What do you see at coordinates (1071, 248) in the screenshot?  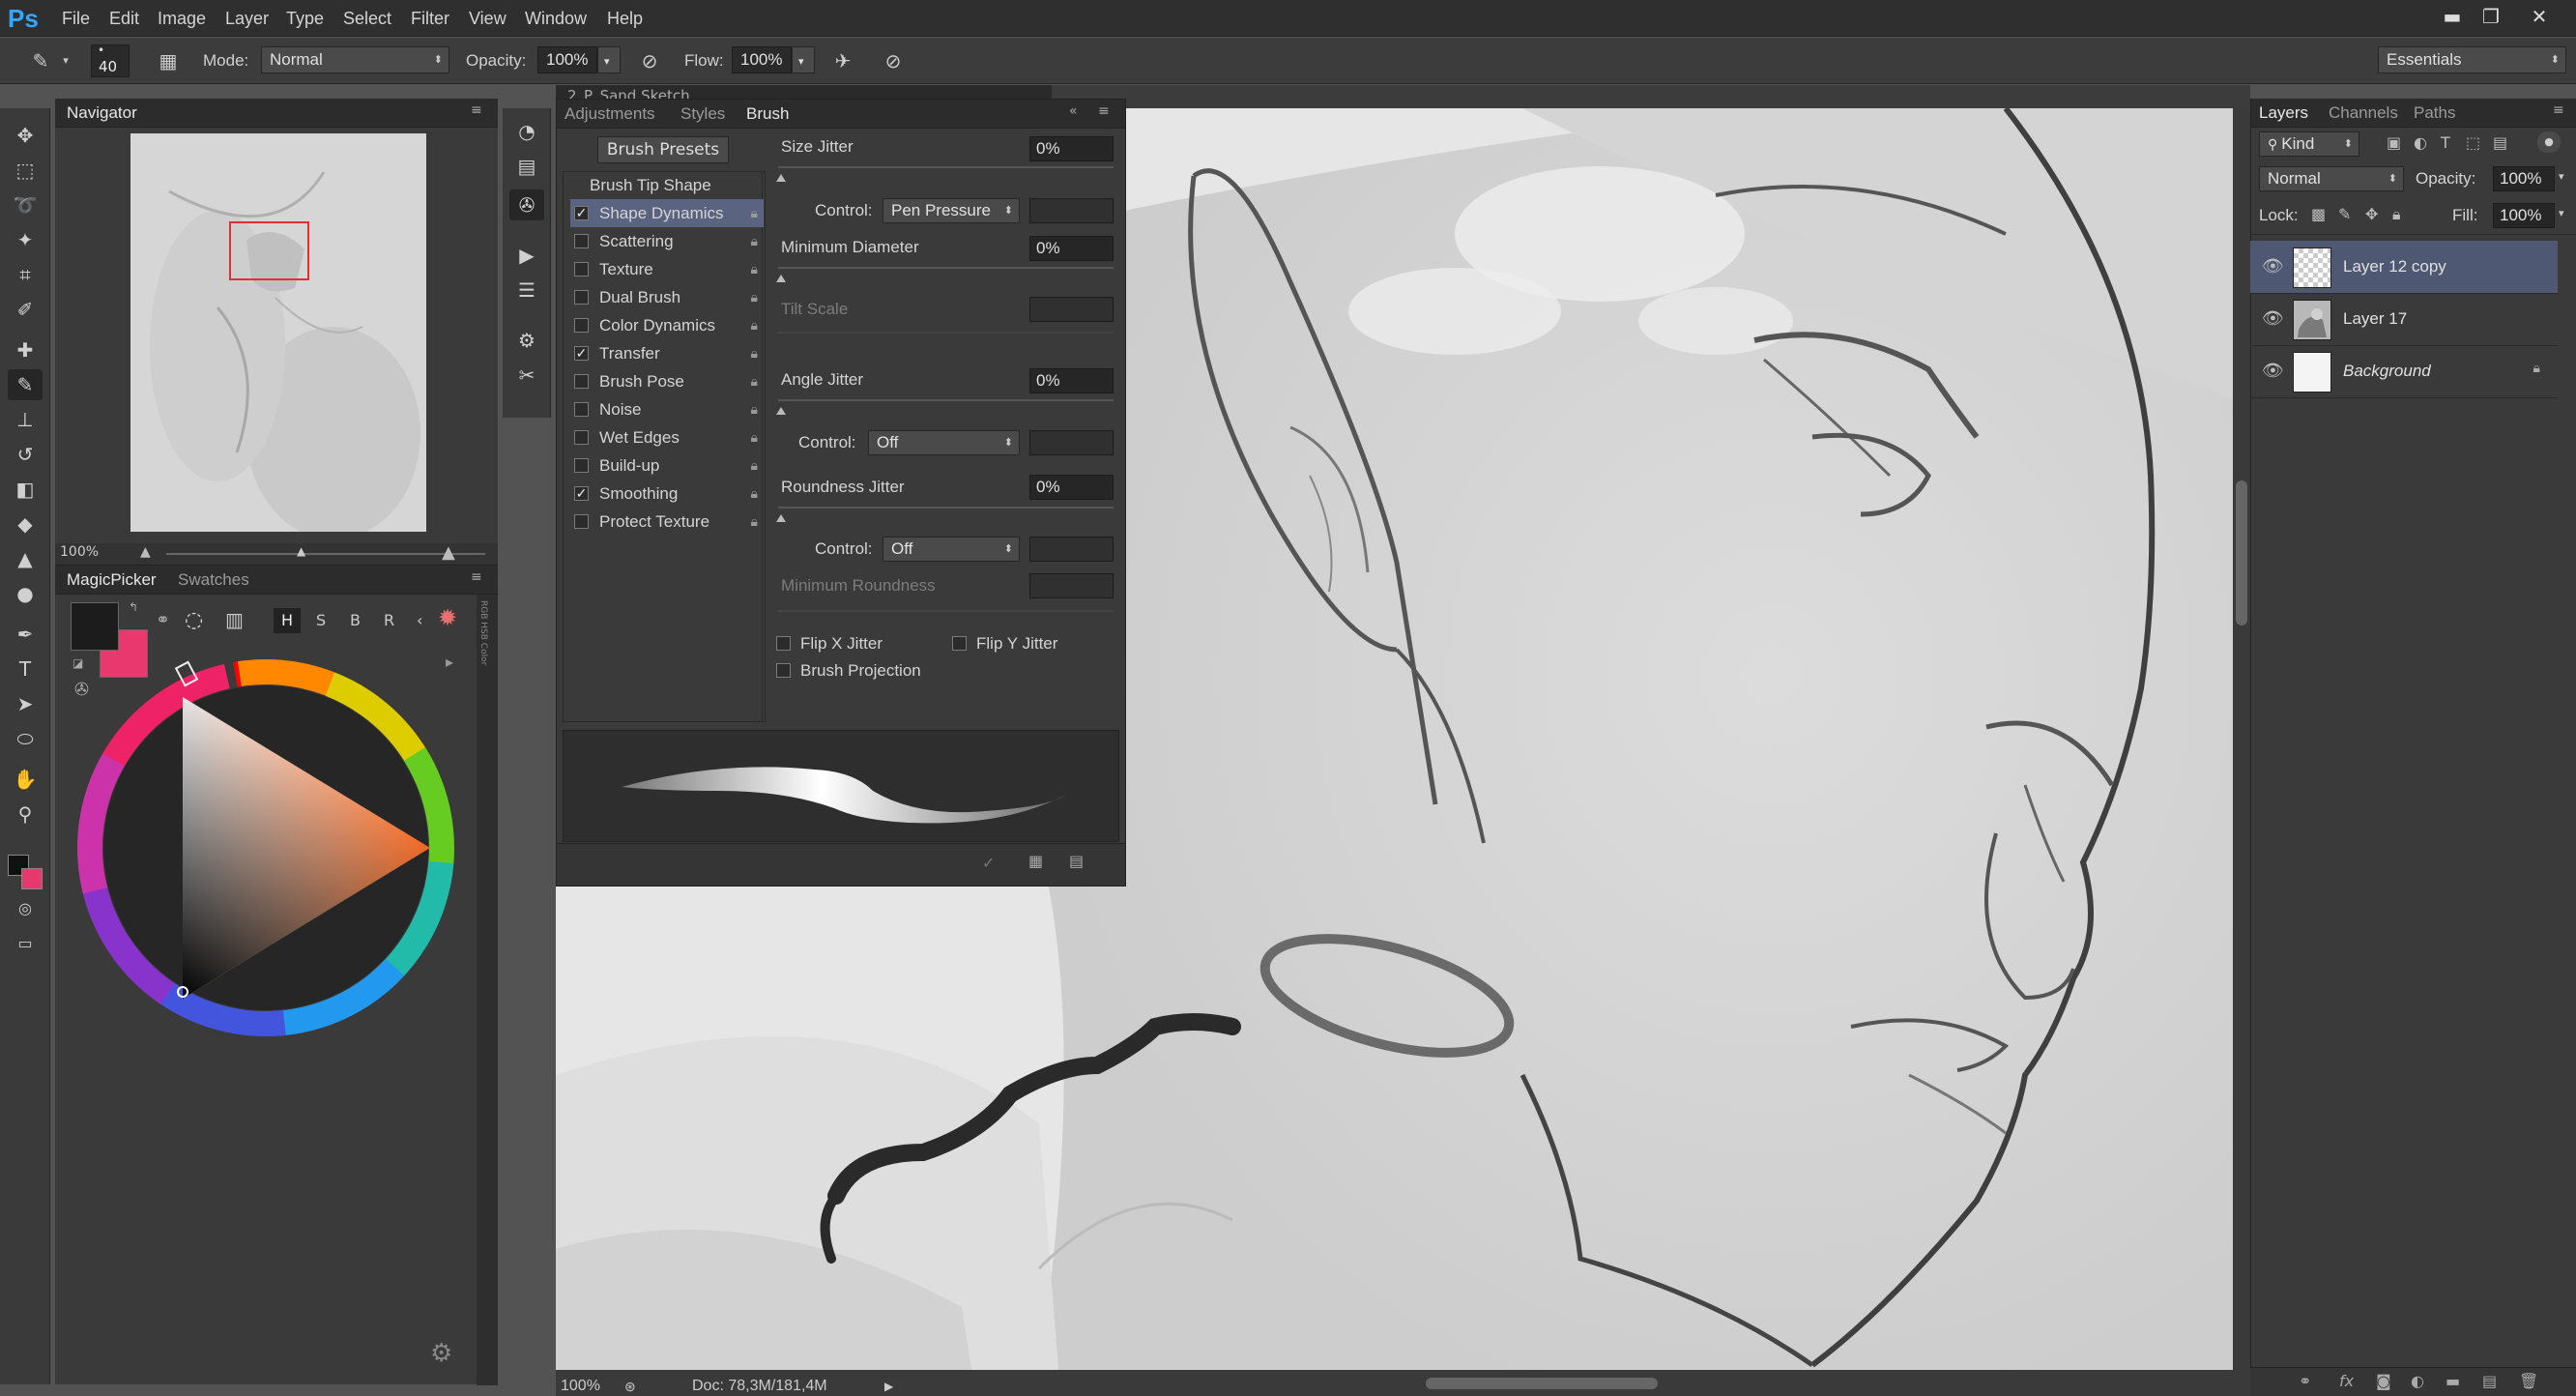 I see `min-diameter-input: 0%` at bounding box center [1071, 248].